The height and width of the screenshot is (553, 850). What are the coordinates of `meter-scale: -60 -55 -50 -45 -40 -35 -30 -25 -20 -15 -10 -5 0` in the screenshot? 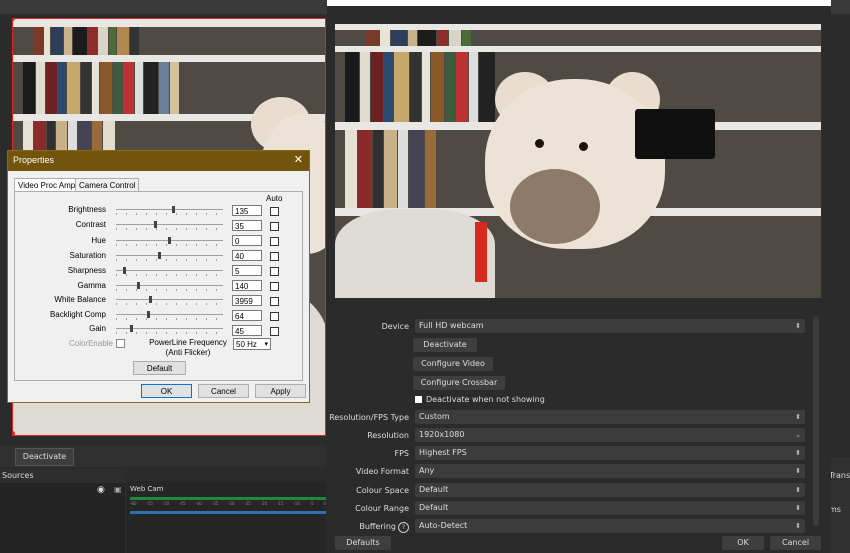 It's located at (228, 503).